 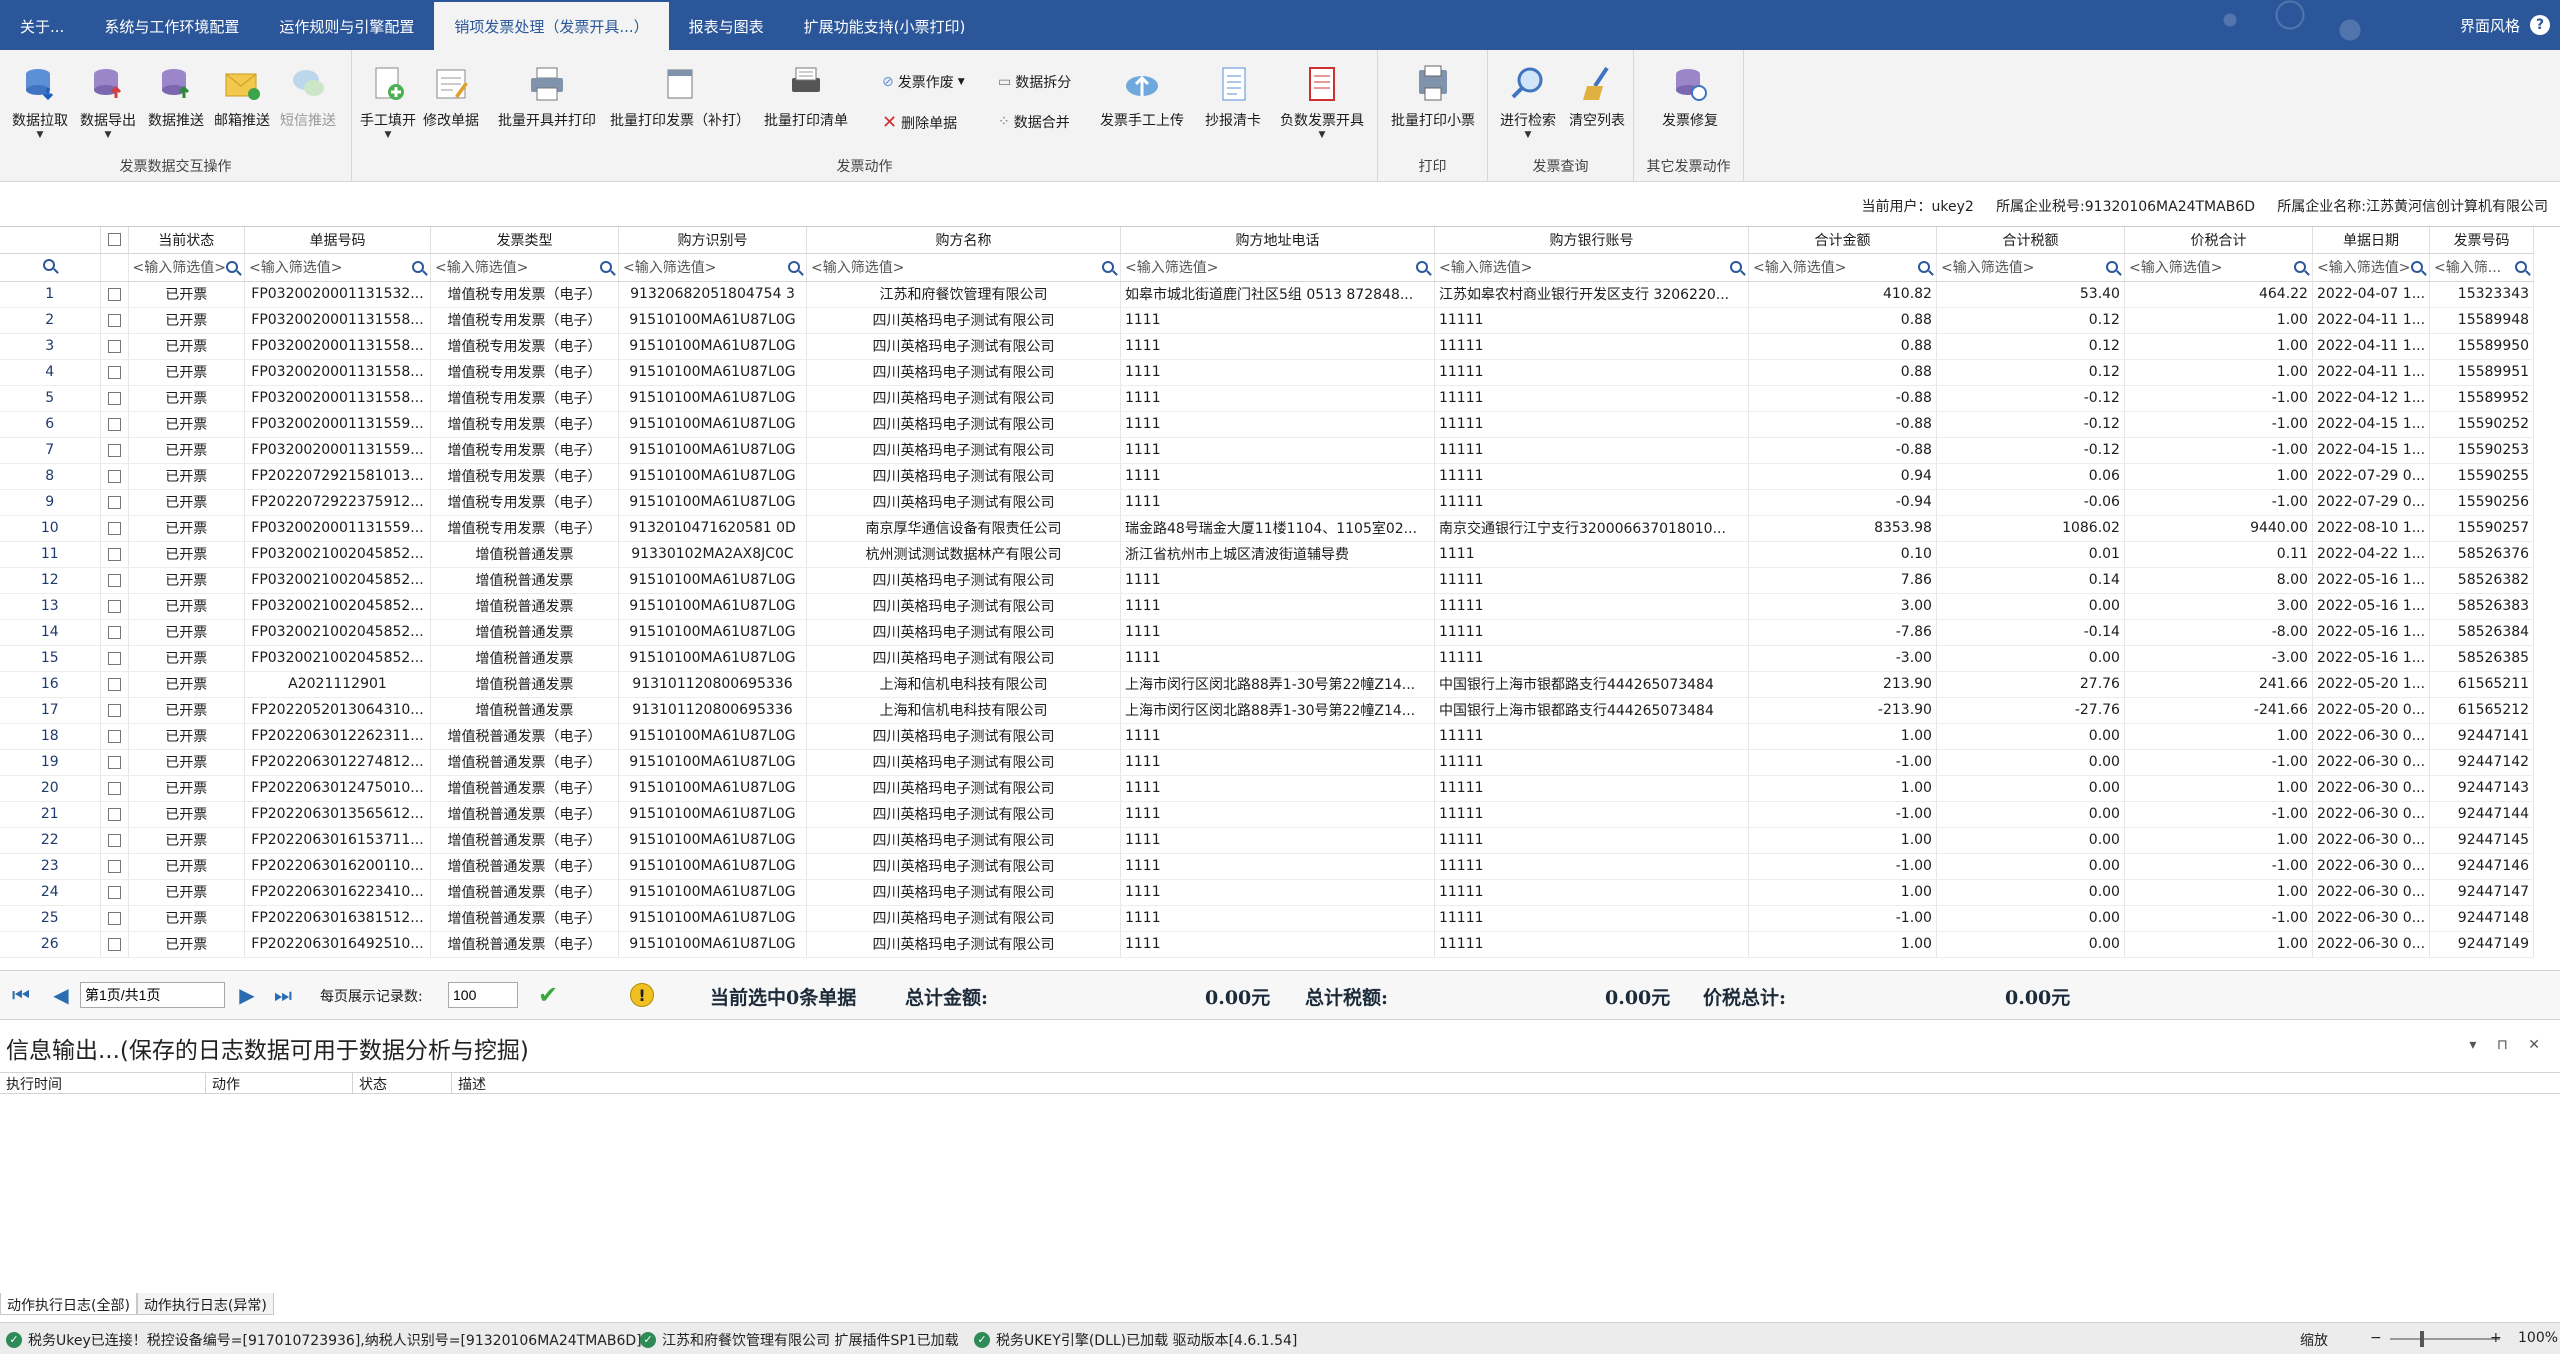 What do you see at coordinates (337, 240) in the screenshot?
I see `column-header: 单据号码` at bounding box center [337, 240].